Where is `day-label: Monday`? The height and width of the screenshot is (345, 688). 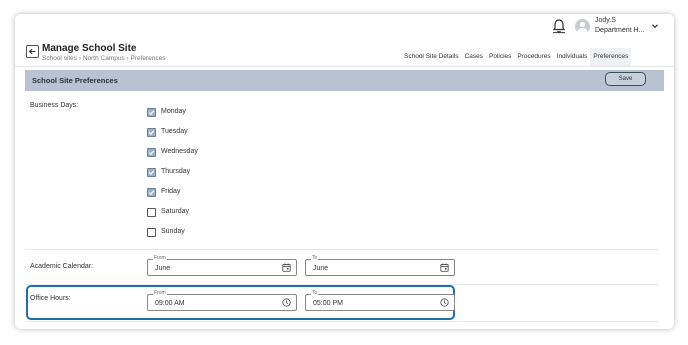 day-label: Monday is located at coordinates (173, 111).